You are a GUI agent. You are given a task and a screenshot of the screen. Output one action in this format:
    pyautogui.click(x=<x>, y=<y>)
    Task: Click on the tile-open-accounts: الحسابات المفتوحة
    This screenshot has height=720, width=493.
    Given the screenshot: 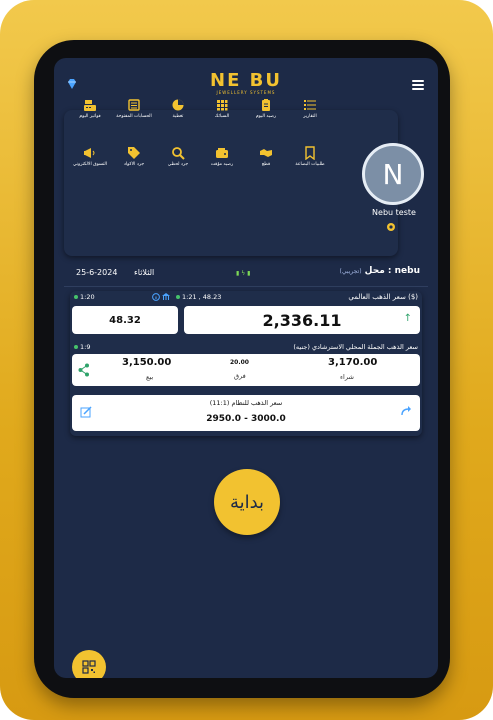 What is the action you would take?
    pyautogui.click(x=134, y=108)
    